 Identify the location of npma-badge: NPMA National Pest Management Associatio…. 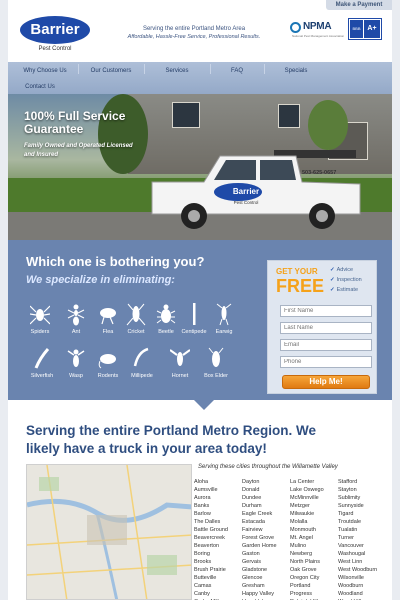
(317, 30).